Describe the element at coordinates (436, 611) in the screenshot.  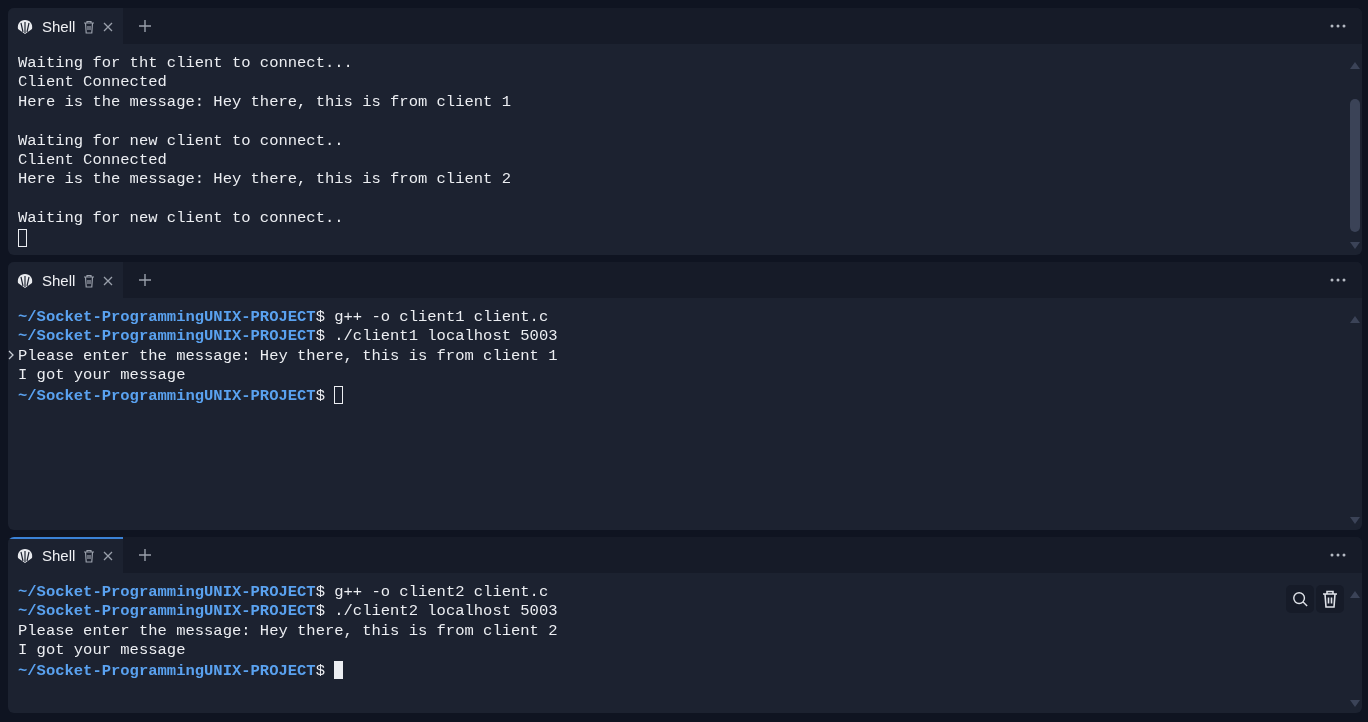
I see `command-text: $ ./client2 localhost 5003` at that location.